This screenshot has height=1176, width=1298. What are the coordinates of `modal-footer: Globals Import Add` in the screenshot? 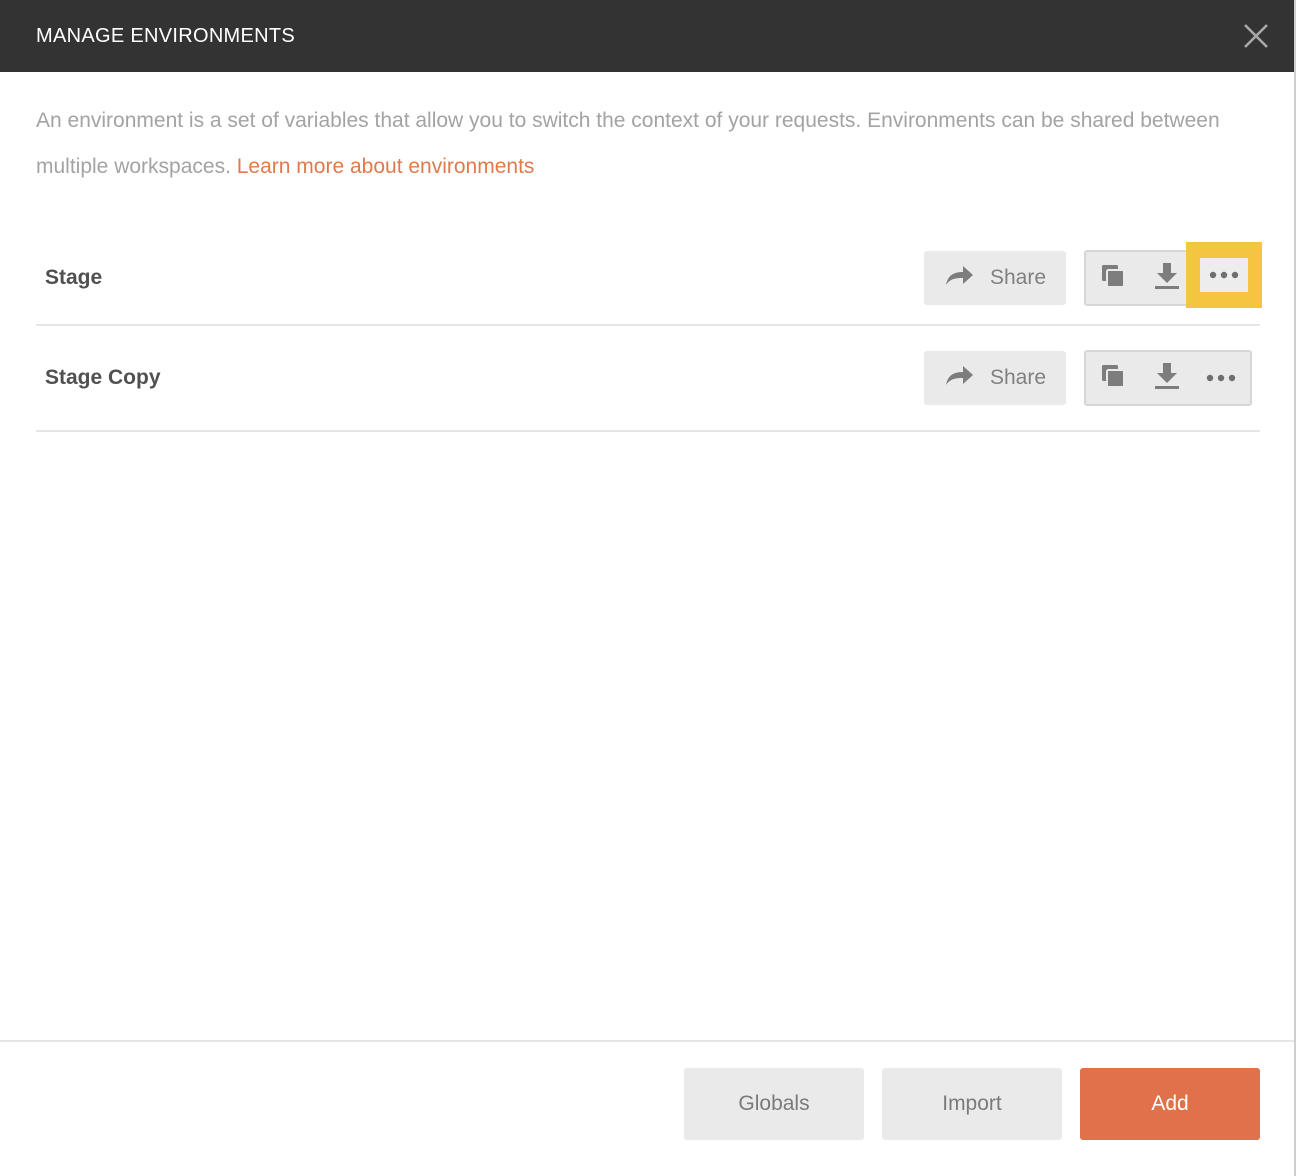 It's located at (647, 1108).